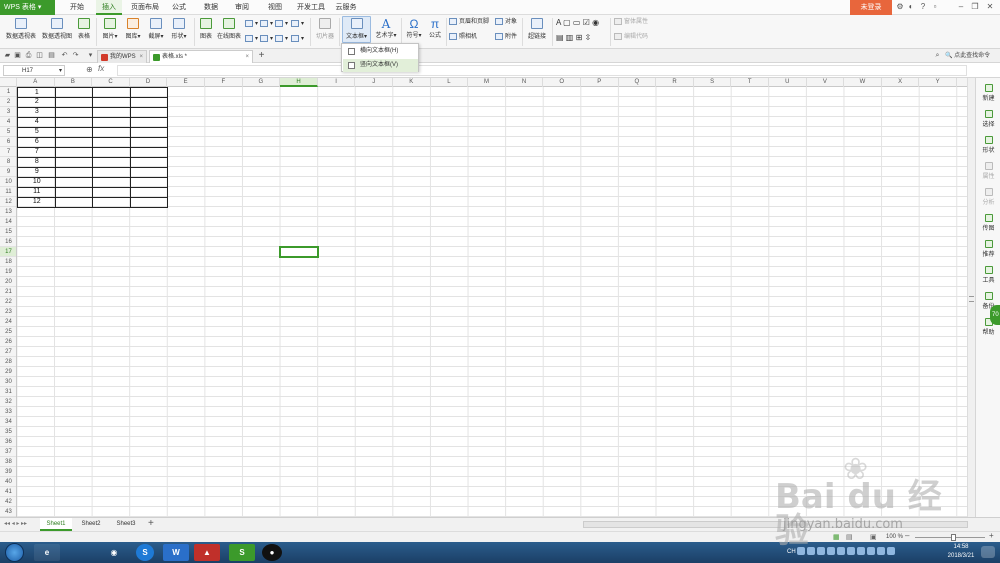 The height and width of the screenshot is (563, 1000). I want to click on row-header-29: 29, so click(8, 372).